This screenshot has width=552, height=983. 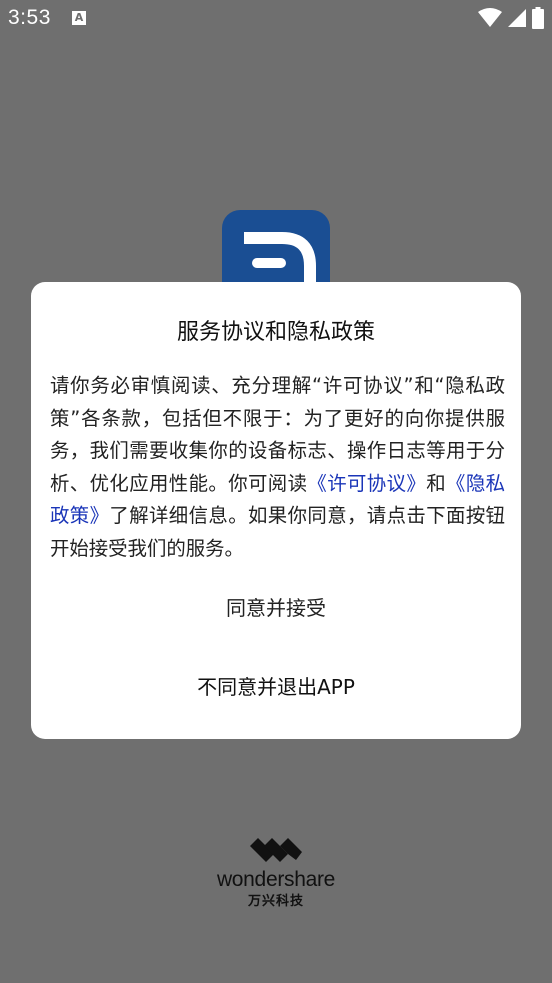 I want to click on battery-icon, so click(x=538, y=18).